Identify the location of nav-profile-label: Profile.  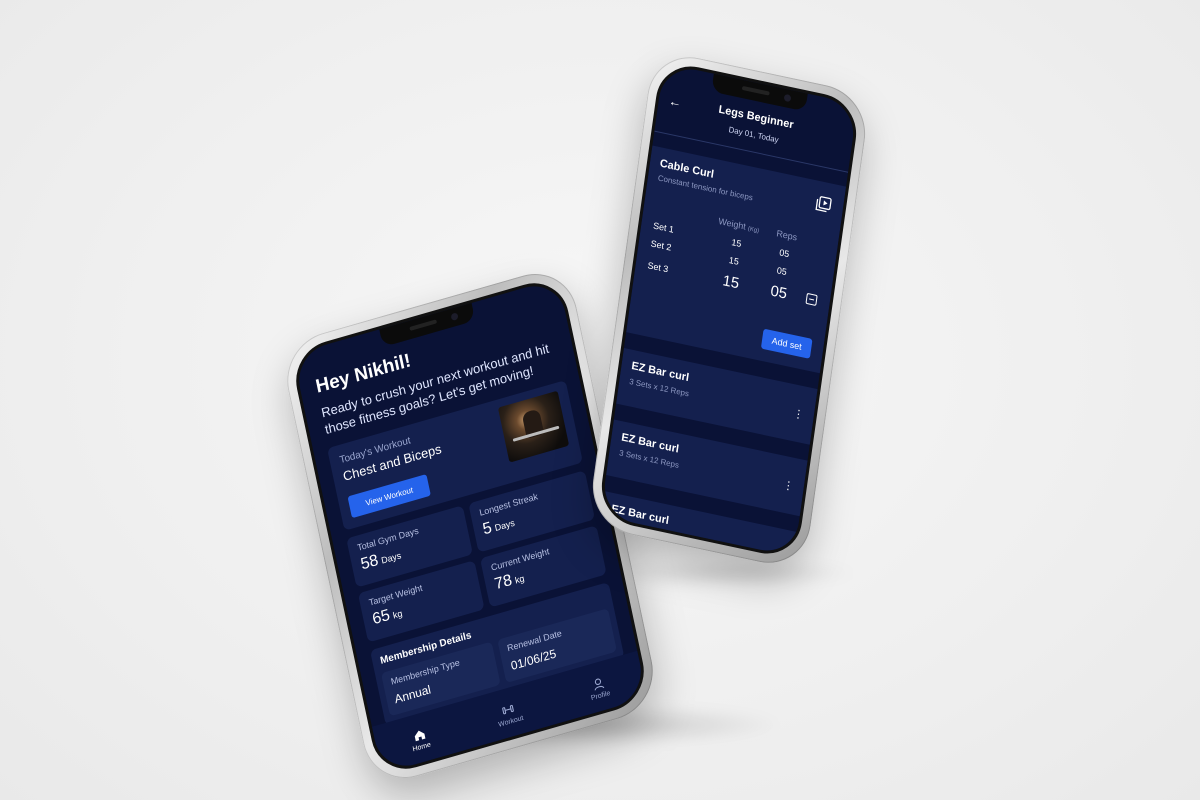
(601, 696).